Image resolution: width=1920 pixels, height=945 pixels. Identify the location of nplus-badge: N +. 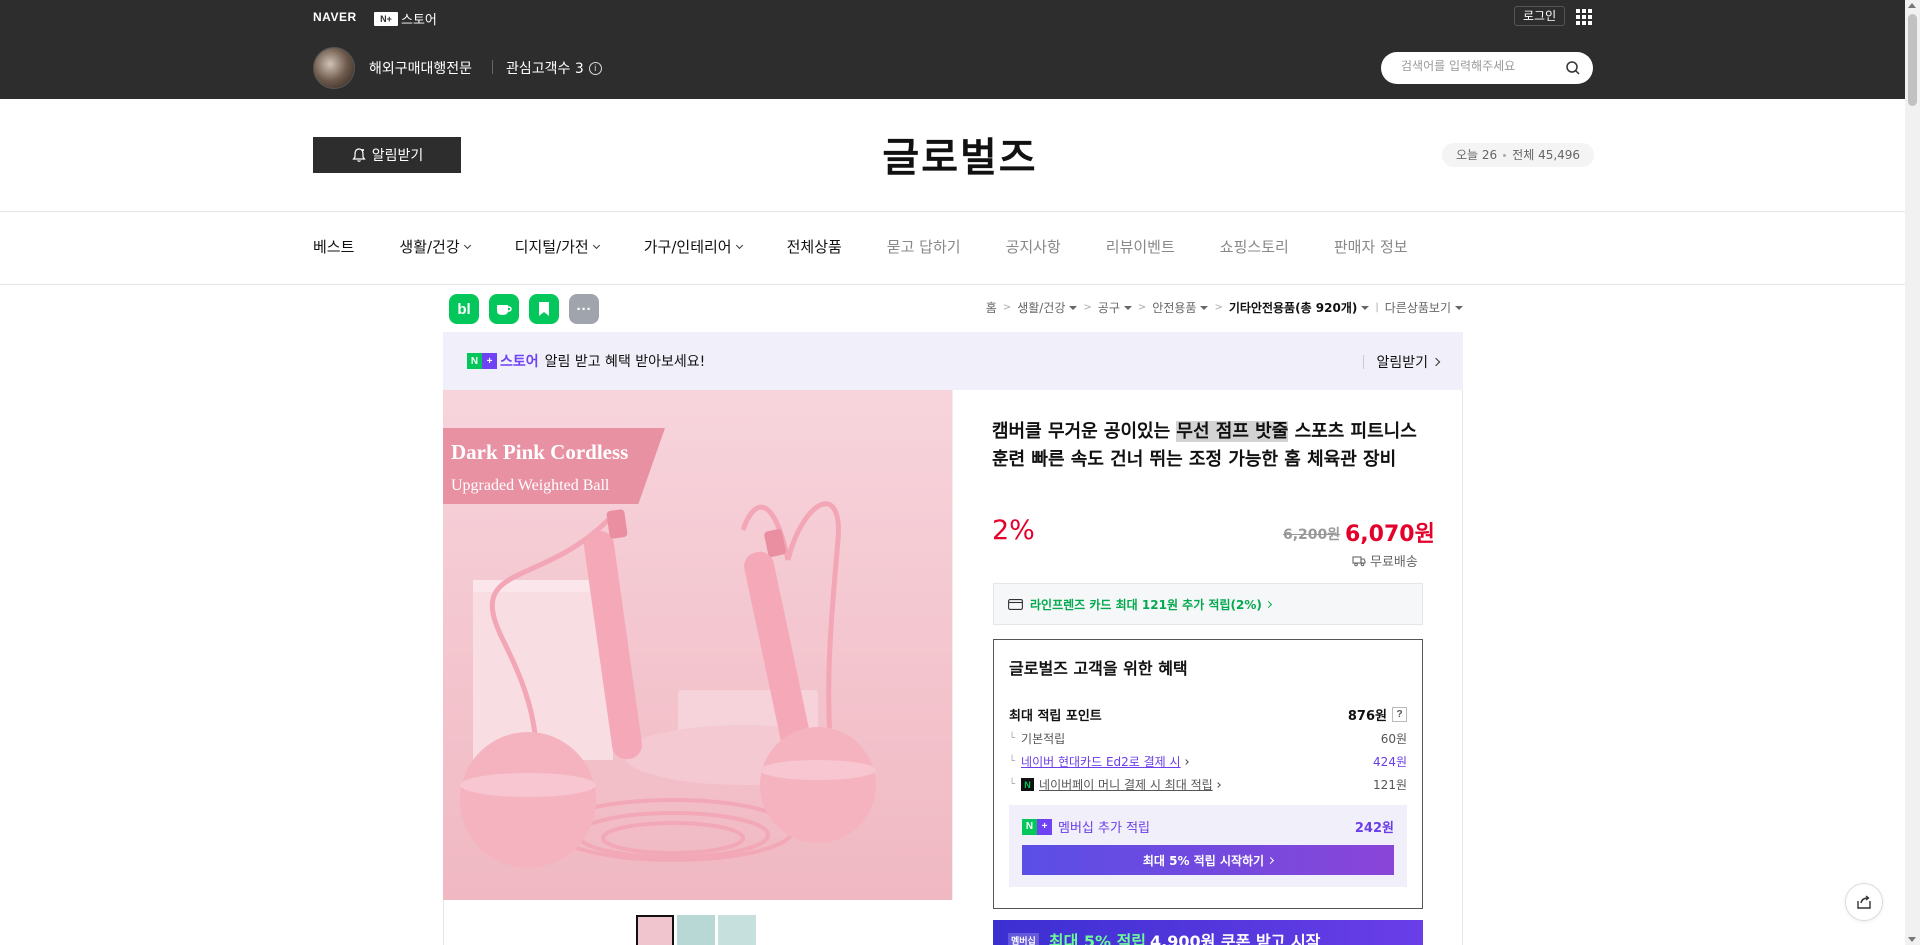
(1037, 826).